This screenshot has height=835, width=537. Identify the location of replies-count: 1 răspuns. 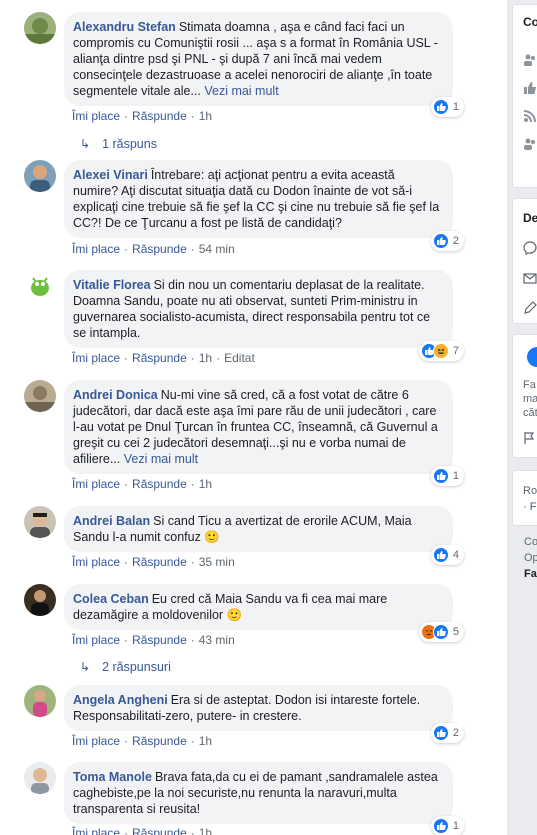
(129, 144).